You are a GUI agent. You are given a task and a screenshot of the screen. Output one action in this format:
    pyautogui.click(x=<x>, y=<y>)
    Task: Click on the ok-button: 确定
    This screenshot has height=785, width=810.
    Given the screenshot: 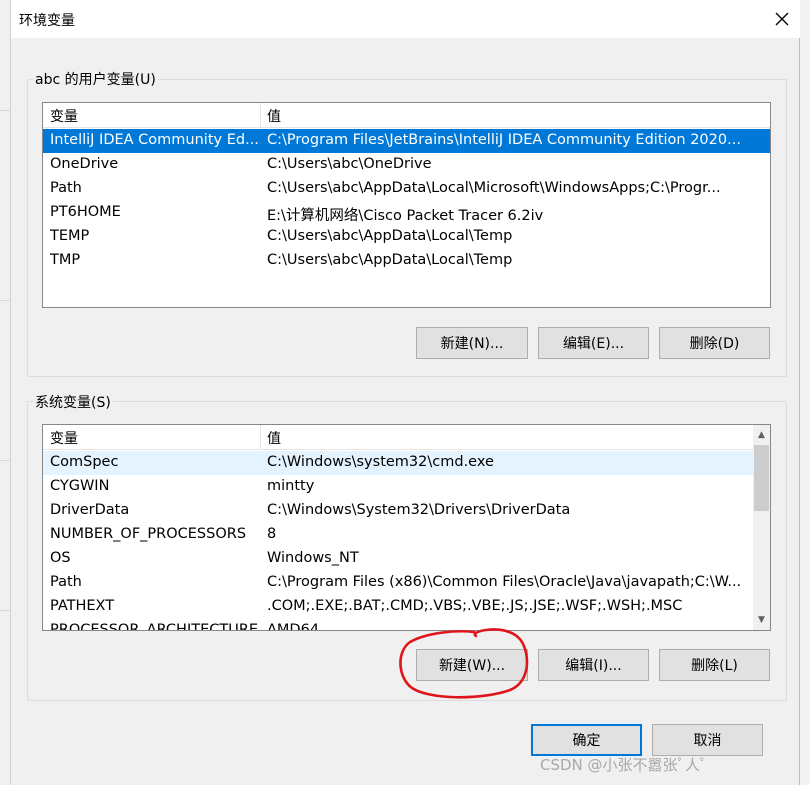 What is the action you would take?
    pyautogui.click(x=586, y=740)
    